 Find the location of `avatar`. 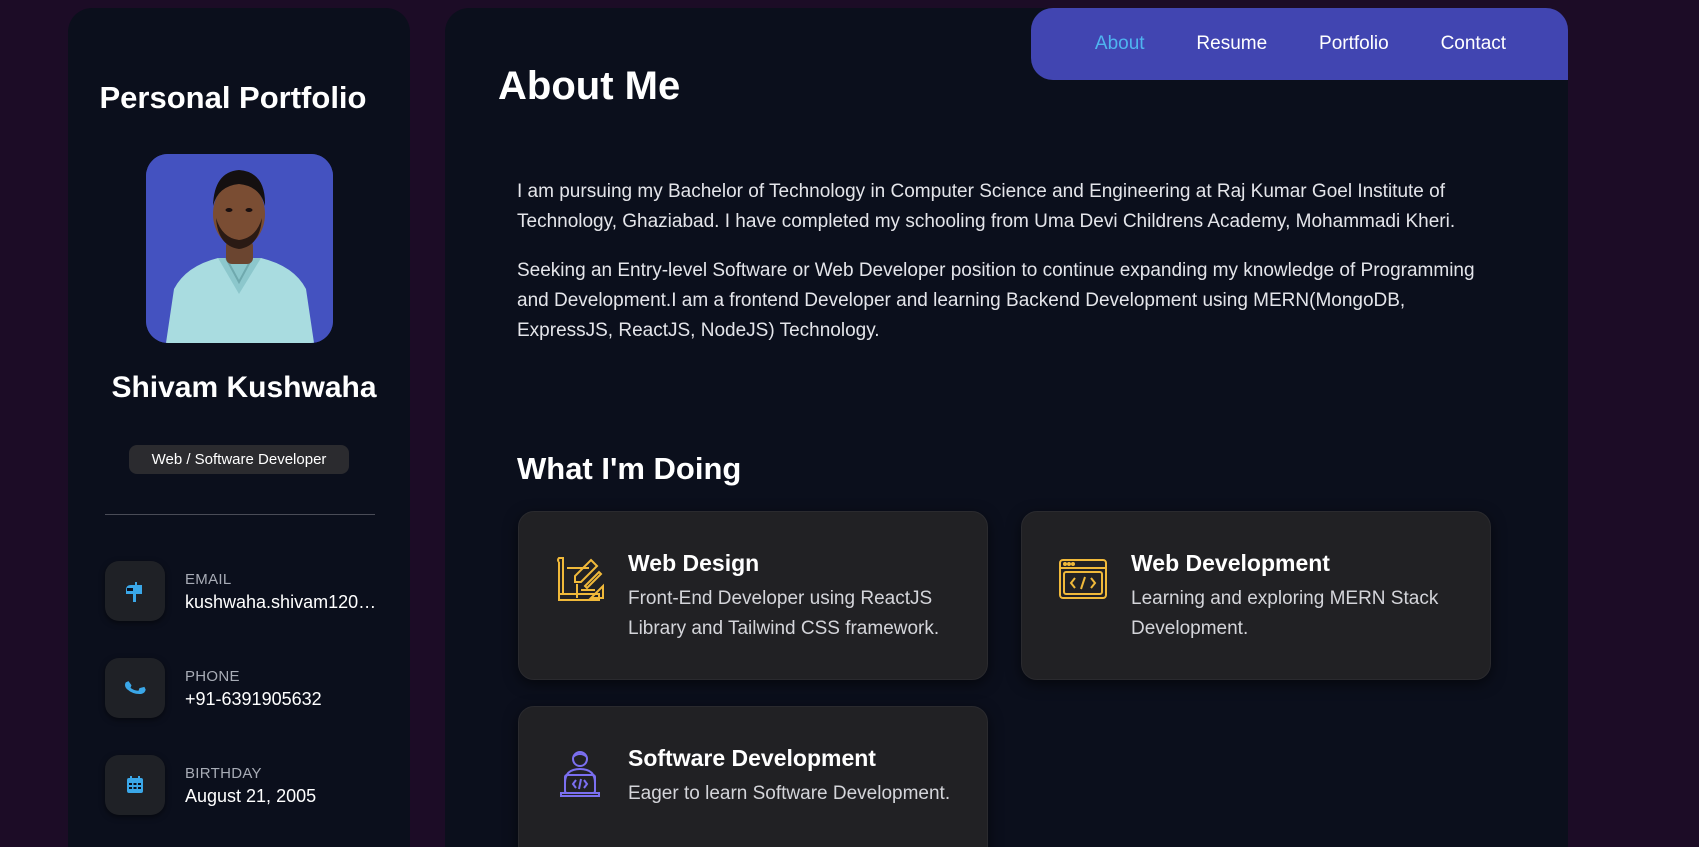

avatar is located at coordinates (239, 248).